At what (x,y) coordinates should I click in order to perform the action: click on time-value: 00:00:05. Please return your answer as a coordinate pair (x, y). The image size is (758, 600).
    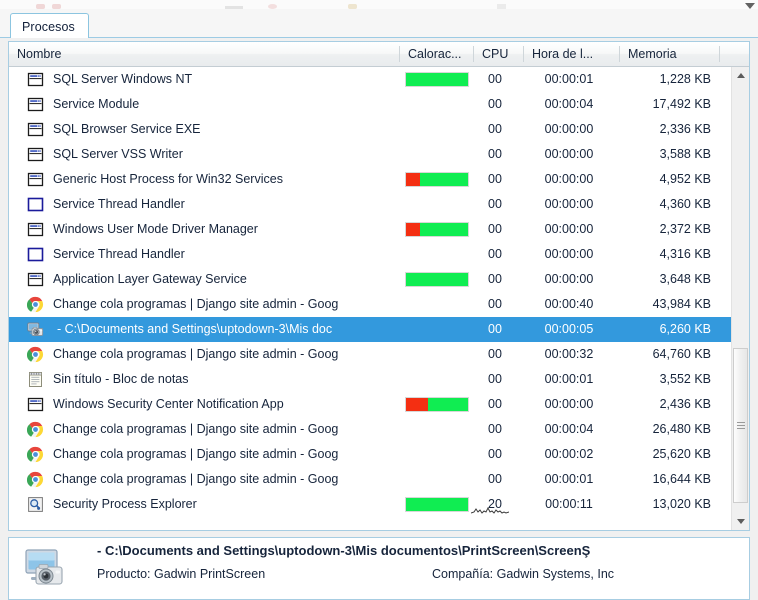
    Looking at the image, I should click on (569, 329).